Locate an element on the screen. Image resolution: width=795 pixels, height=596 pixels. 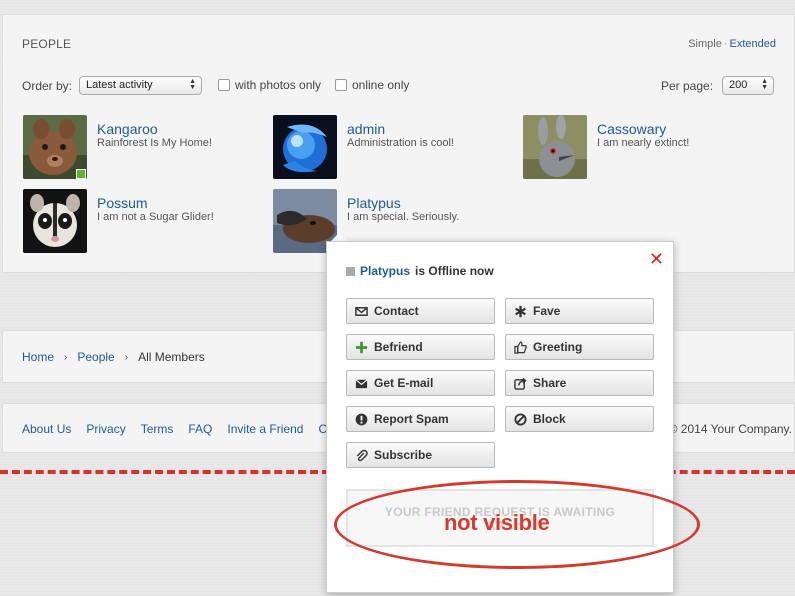
with-photos-checkbox is located at coordinates (224, 85).